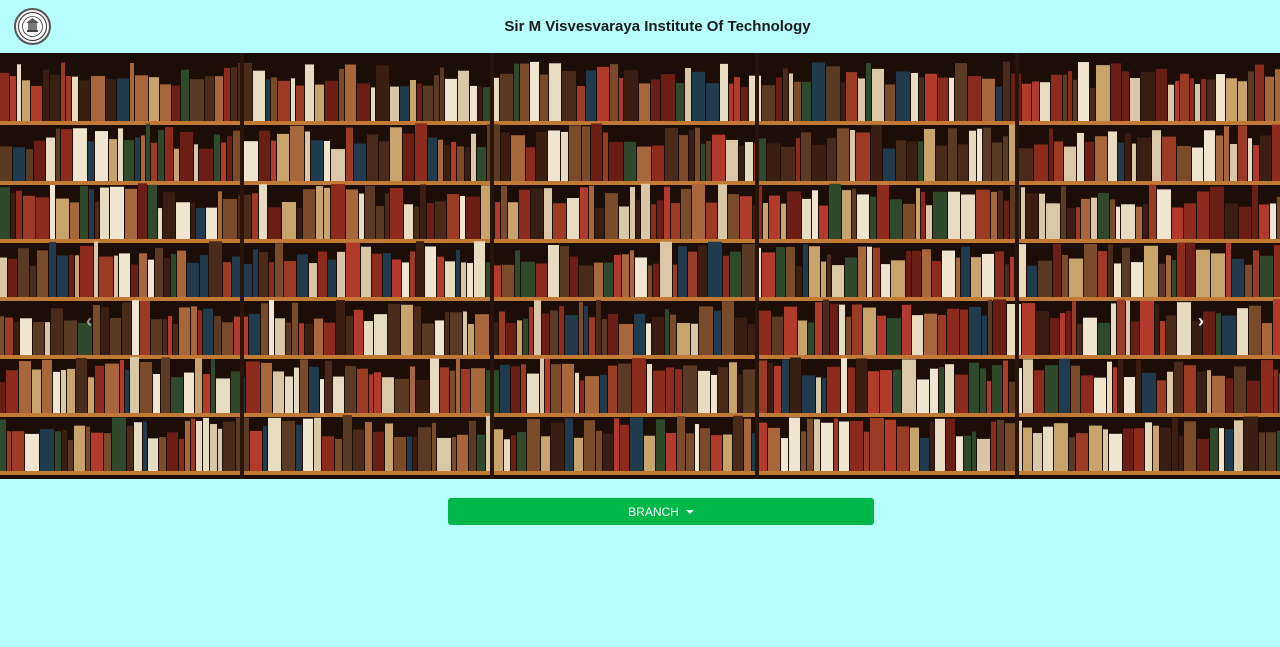 This screenshot has height=647, width=1280. What do you see at coordinates (1201, 321) in the screenshot?
I see `chevron-right-icon: ›` at bounding box center [1201, 321].